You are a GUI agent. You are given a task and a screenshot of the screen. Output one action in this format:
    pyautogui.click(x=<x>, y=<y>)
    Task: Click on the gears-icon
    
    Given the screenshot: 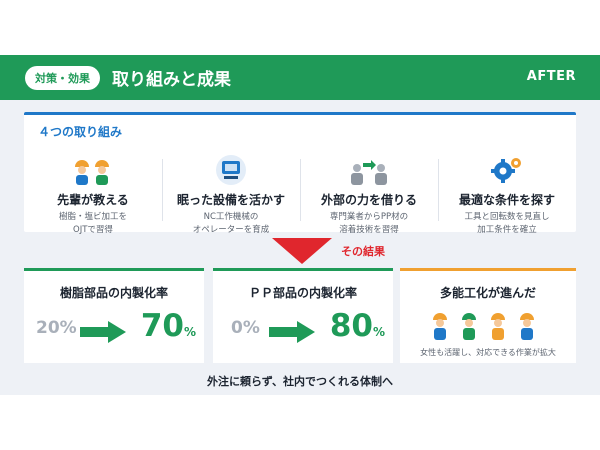 What is the action you would take?
    pyautogui.click(x=507, y=169)
    